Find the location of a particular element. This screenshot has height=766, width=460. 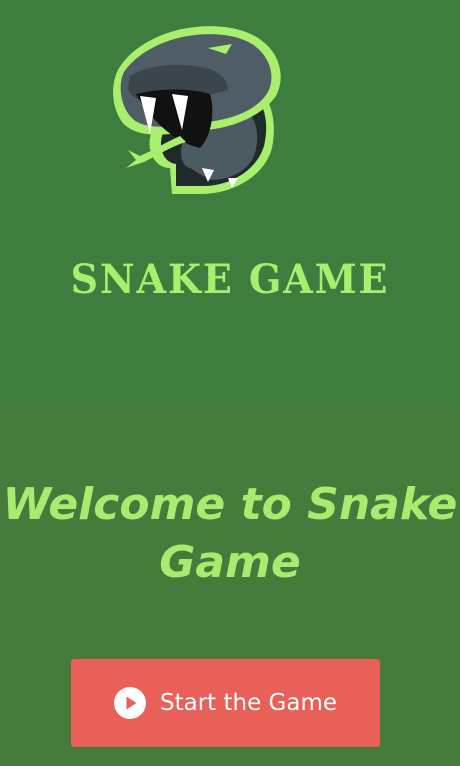

start-button-label: Start the Game is located at coordinates (248, 703).